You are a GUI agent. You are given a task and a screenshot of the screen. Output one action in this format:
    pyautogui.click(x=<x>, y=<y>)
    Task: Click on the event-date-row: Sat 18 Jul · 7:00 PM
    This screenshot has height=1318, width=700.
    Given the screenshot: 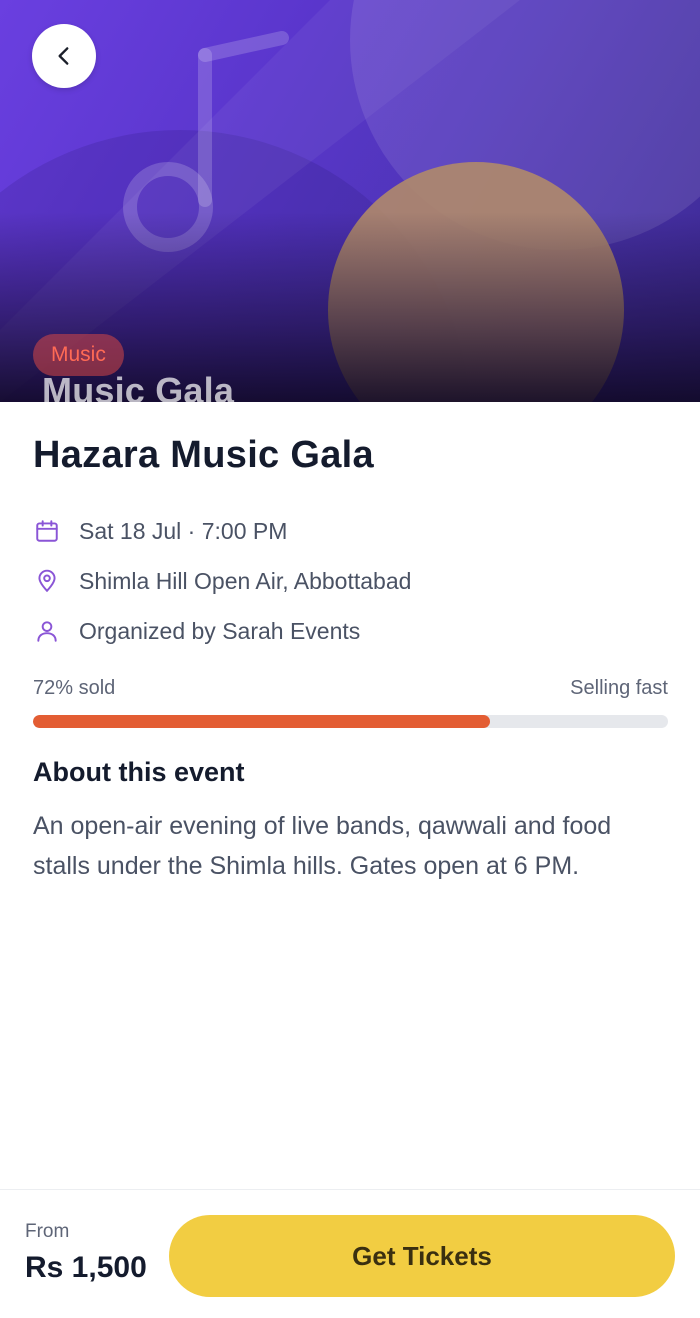 What is the action you would take?
    pyautogui.click(x=160, y=531)
    